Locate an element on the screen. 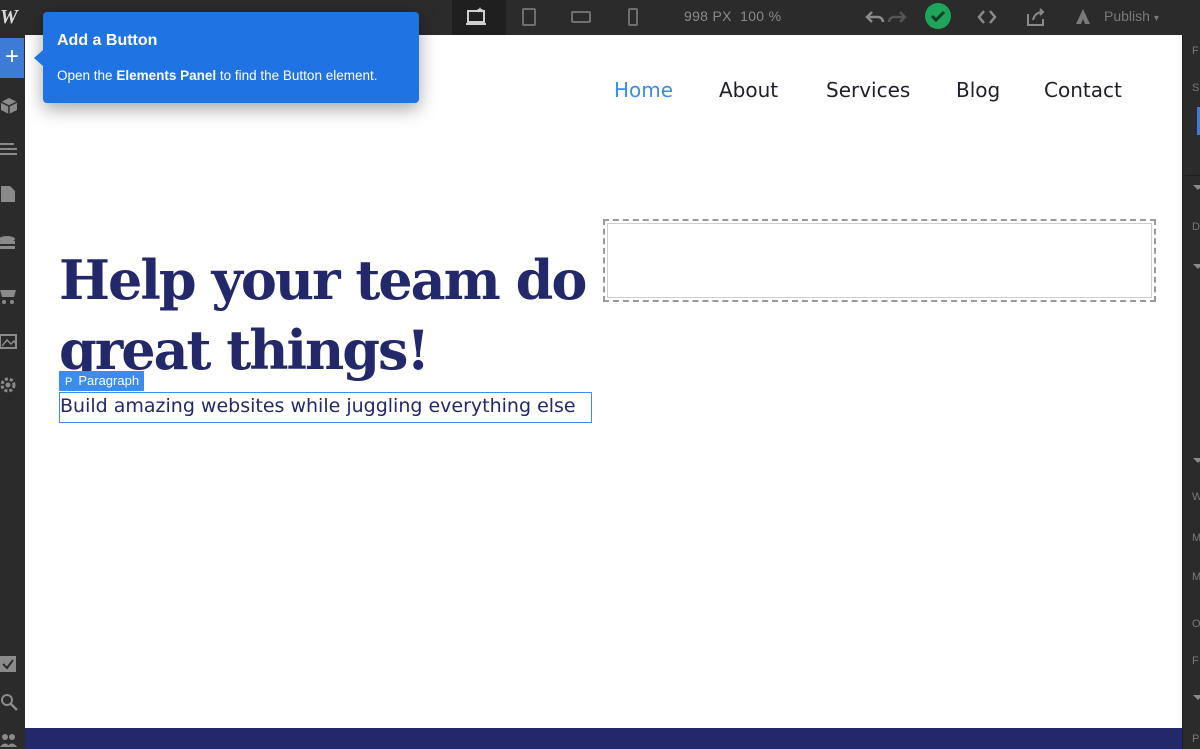  panel-letter: W is located at coordinates (1196, 497).